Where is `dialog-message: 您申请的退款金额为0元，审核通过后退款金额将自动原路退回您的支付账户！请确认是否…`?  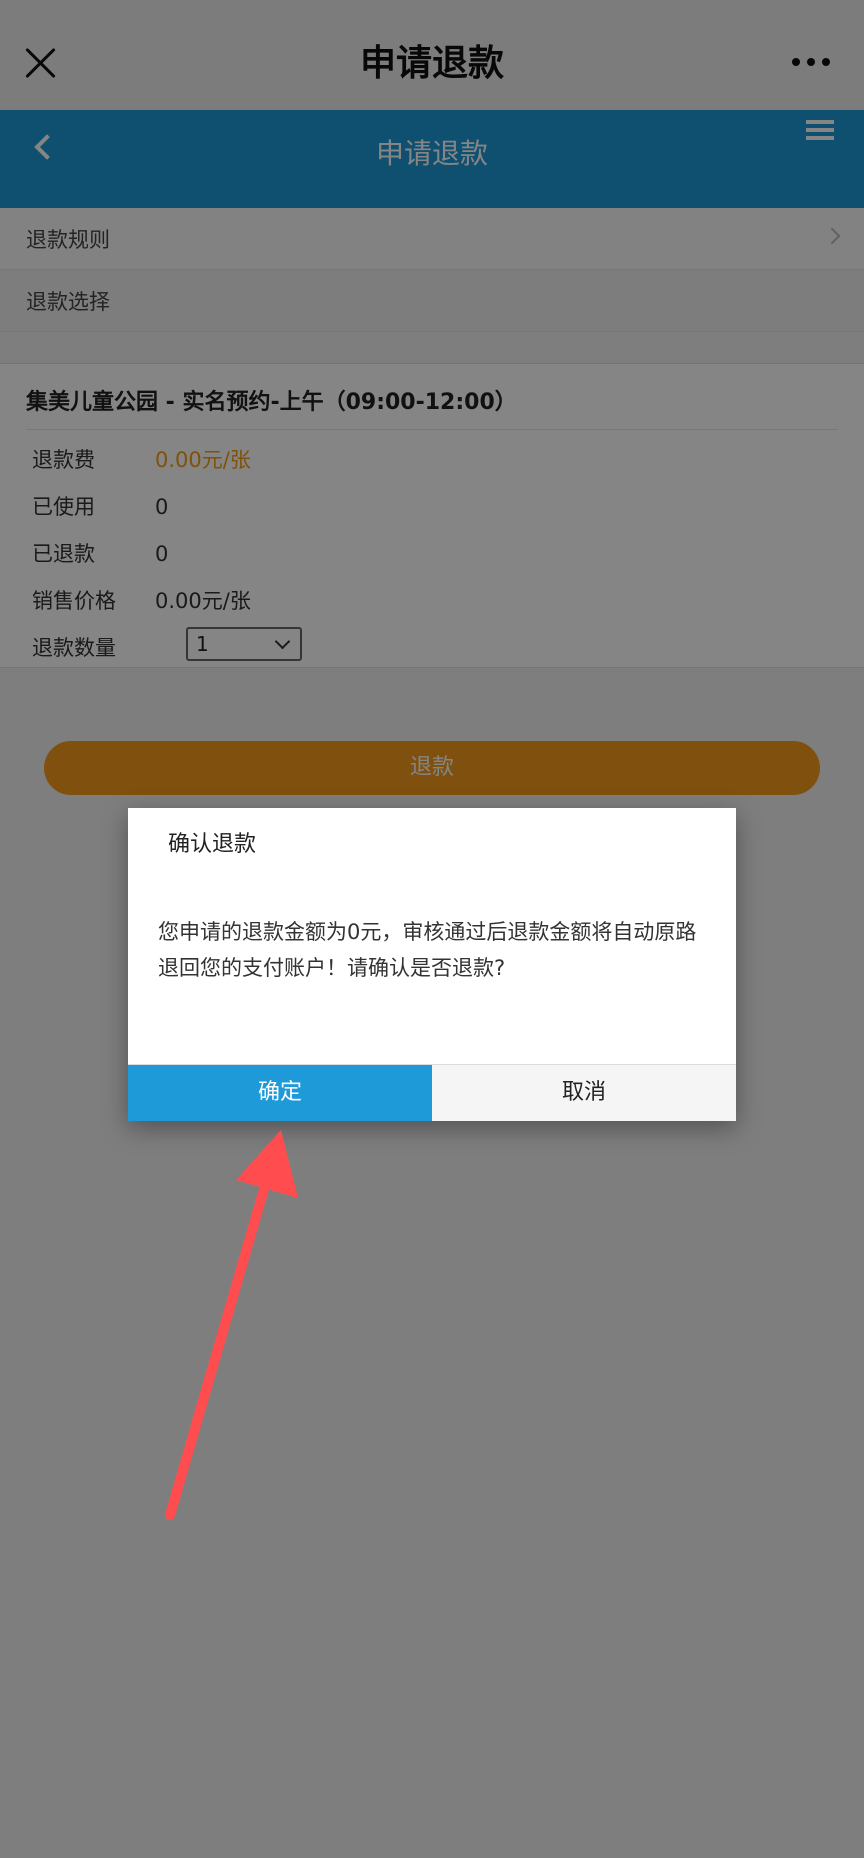 dialog-message: 您申请的退款金额为0元，审核通过后退款金额将自动原路退回您的支付账户！请确认是否… is located at coordinates (427, 950).